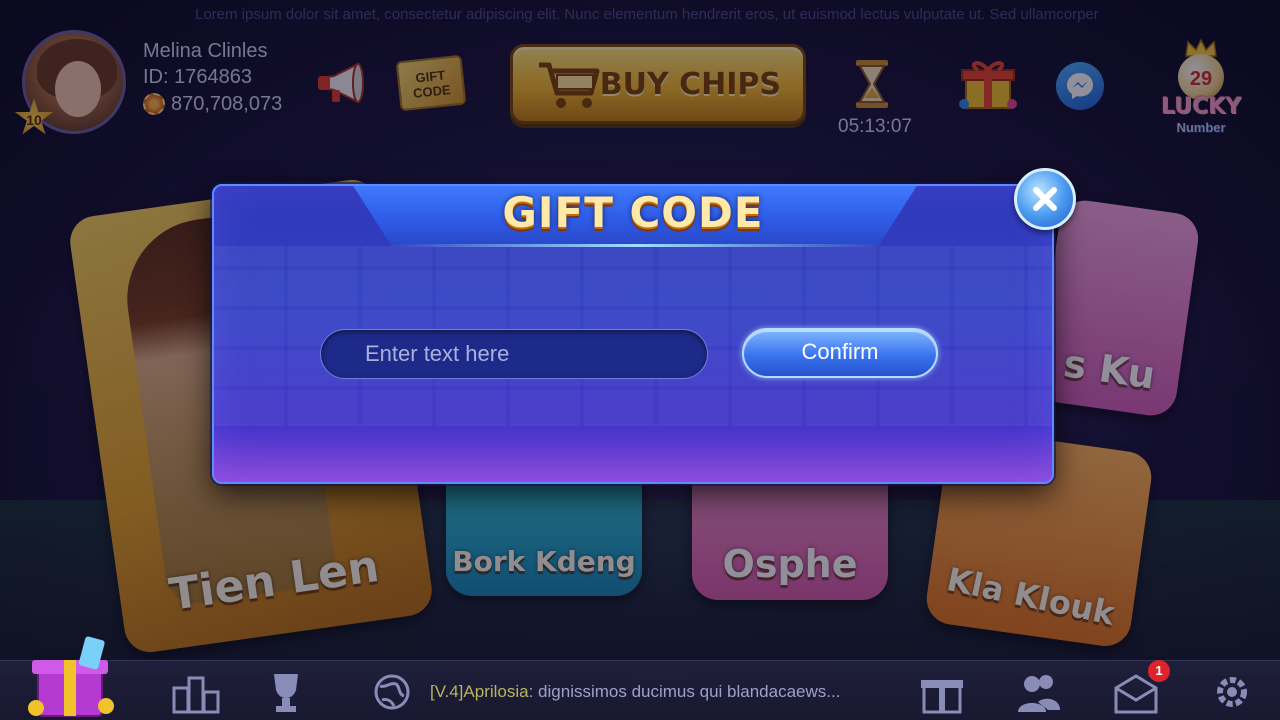  Describe the element at coordinates (1232, 692) in the screenshot. I see `settings-gear-icon` at that location.